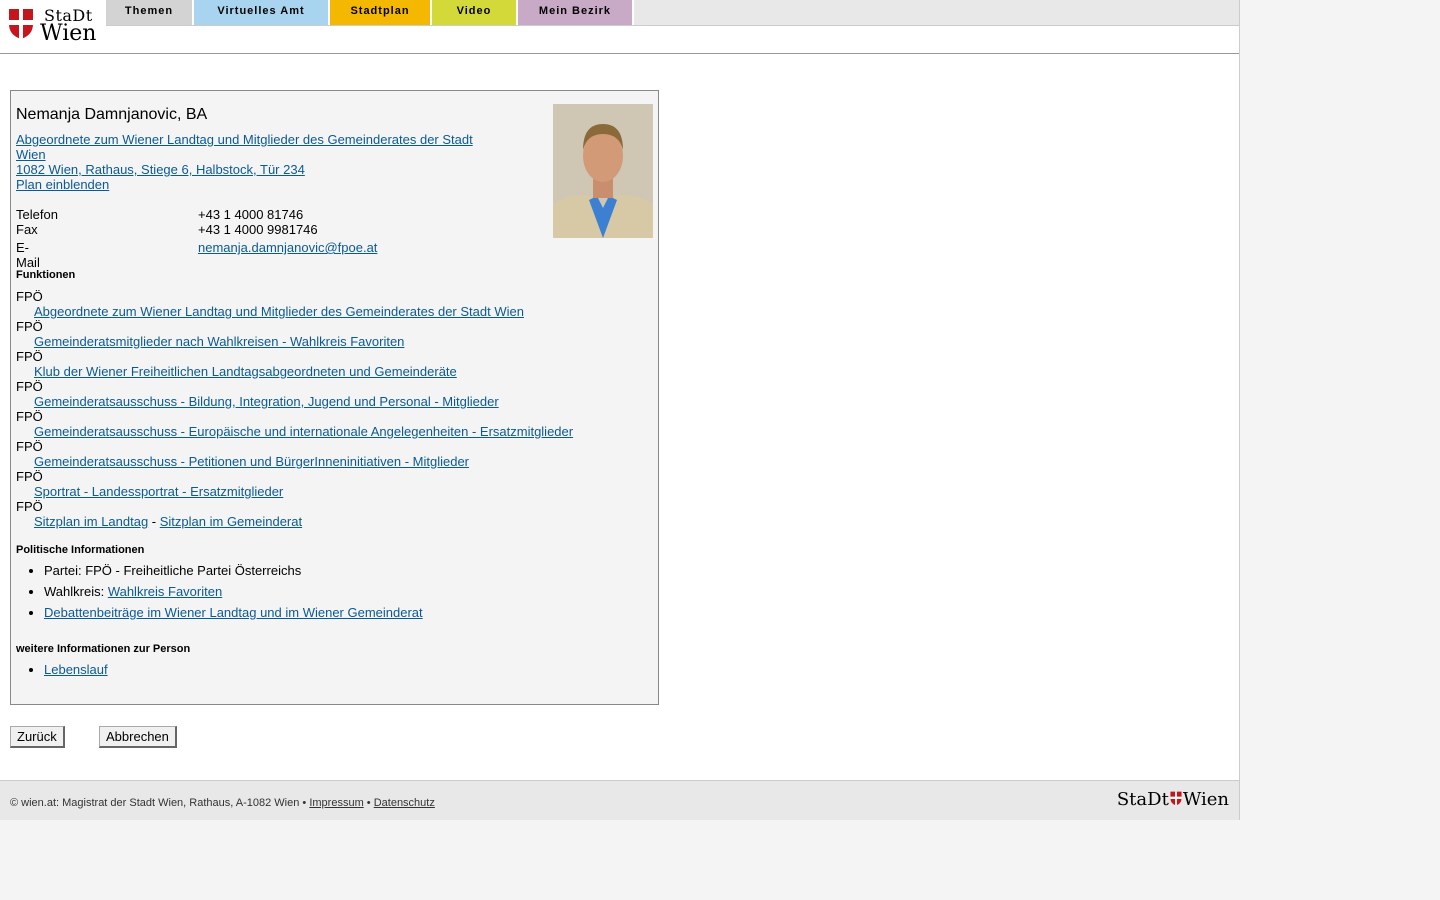 This screenshot has width=1440, height=900. I want to click on nav-tab-mein-bezirk: Mein Bezirk, so click(576, 12).